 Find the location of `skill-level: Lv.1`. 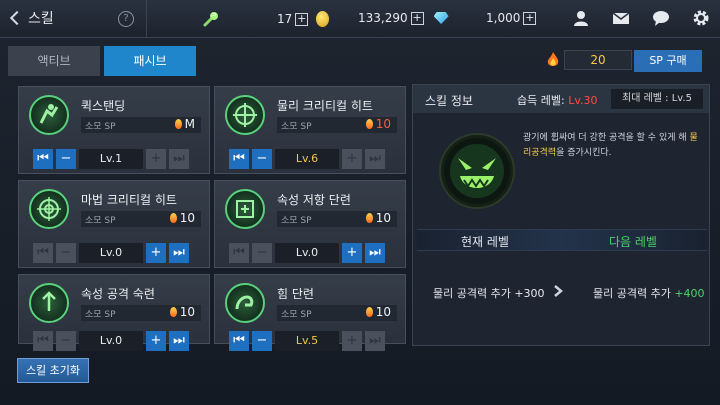

skill-level: Lv.1 is located at coordinates (111, 159).